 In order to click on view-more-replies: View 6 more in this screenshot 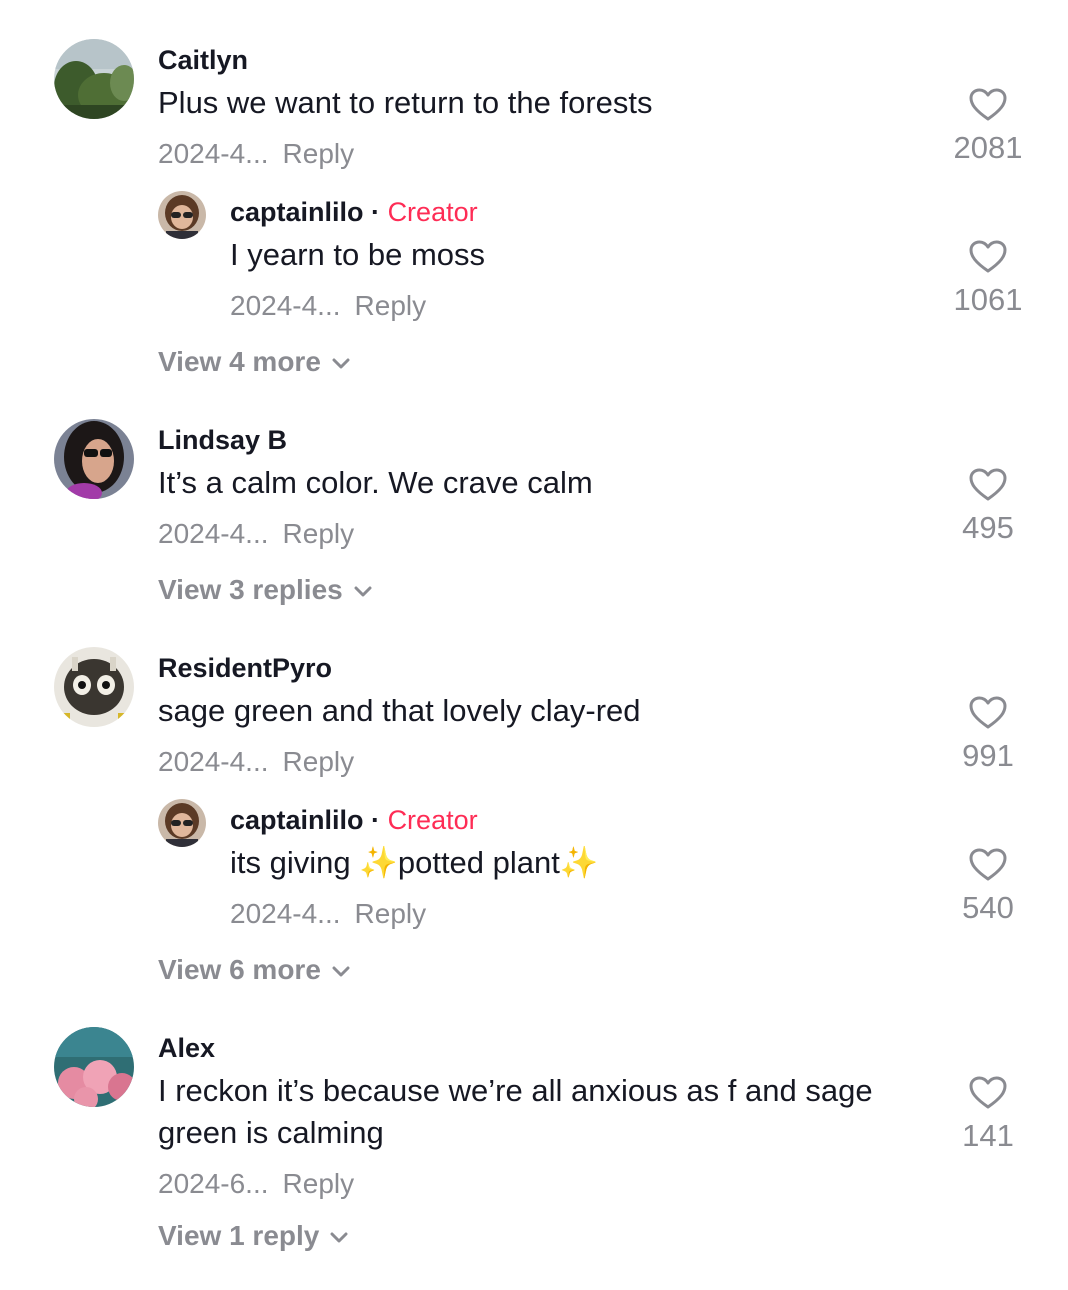, I will do `click(254, 970)`.